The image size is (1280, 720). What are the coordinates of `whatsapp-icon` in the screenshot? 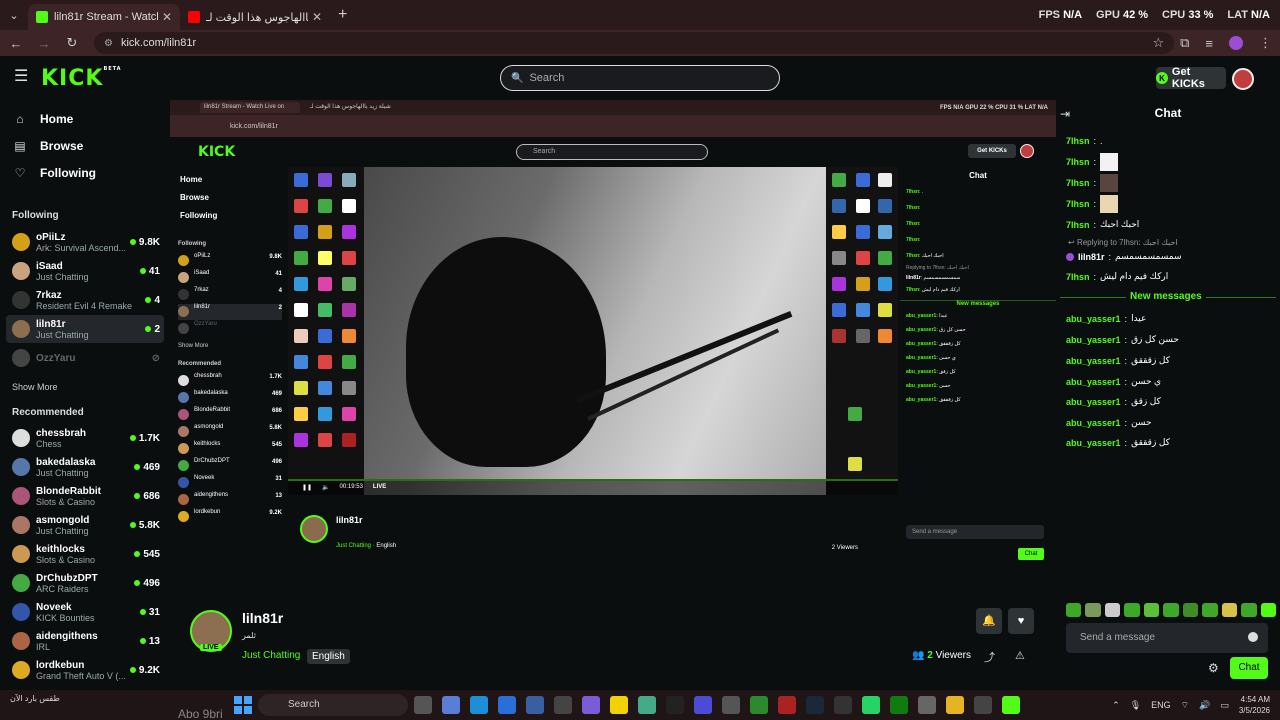 It's located at (871, 705).